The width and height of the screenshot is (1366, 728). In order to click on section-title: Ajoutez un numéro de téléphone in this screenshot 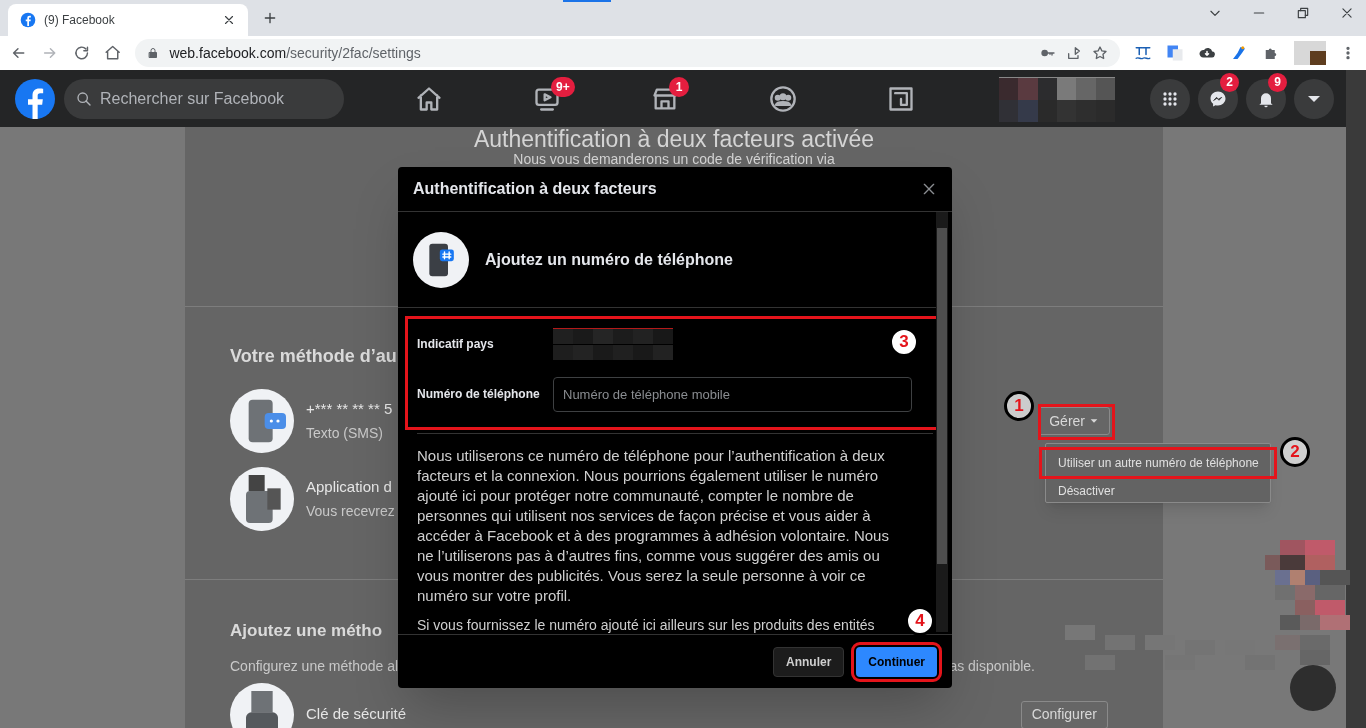, I will do `click(609, 259)`.